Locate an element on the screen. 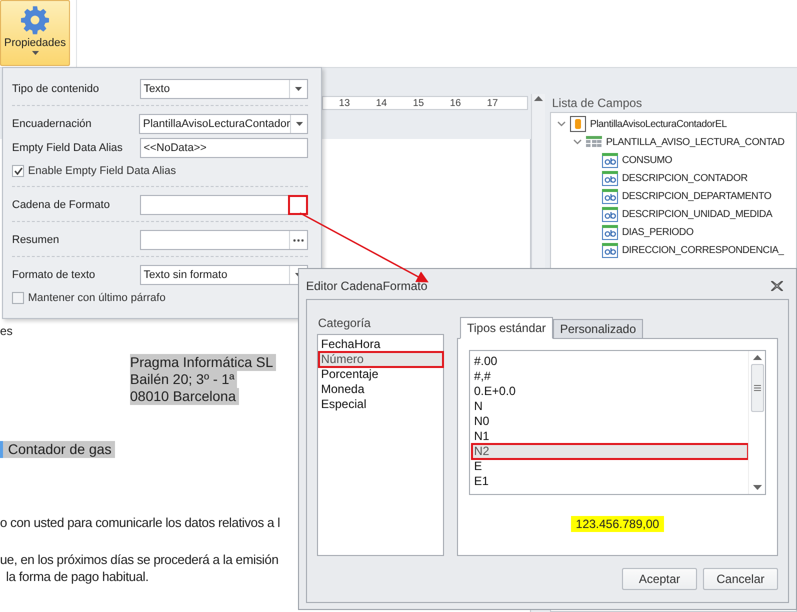 The image size is (797, 612). category-item: Especial is located at coordinates (381, 404).